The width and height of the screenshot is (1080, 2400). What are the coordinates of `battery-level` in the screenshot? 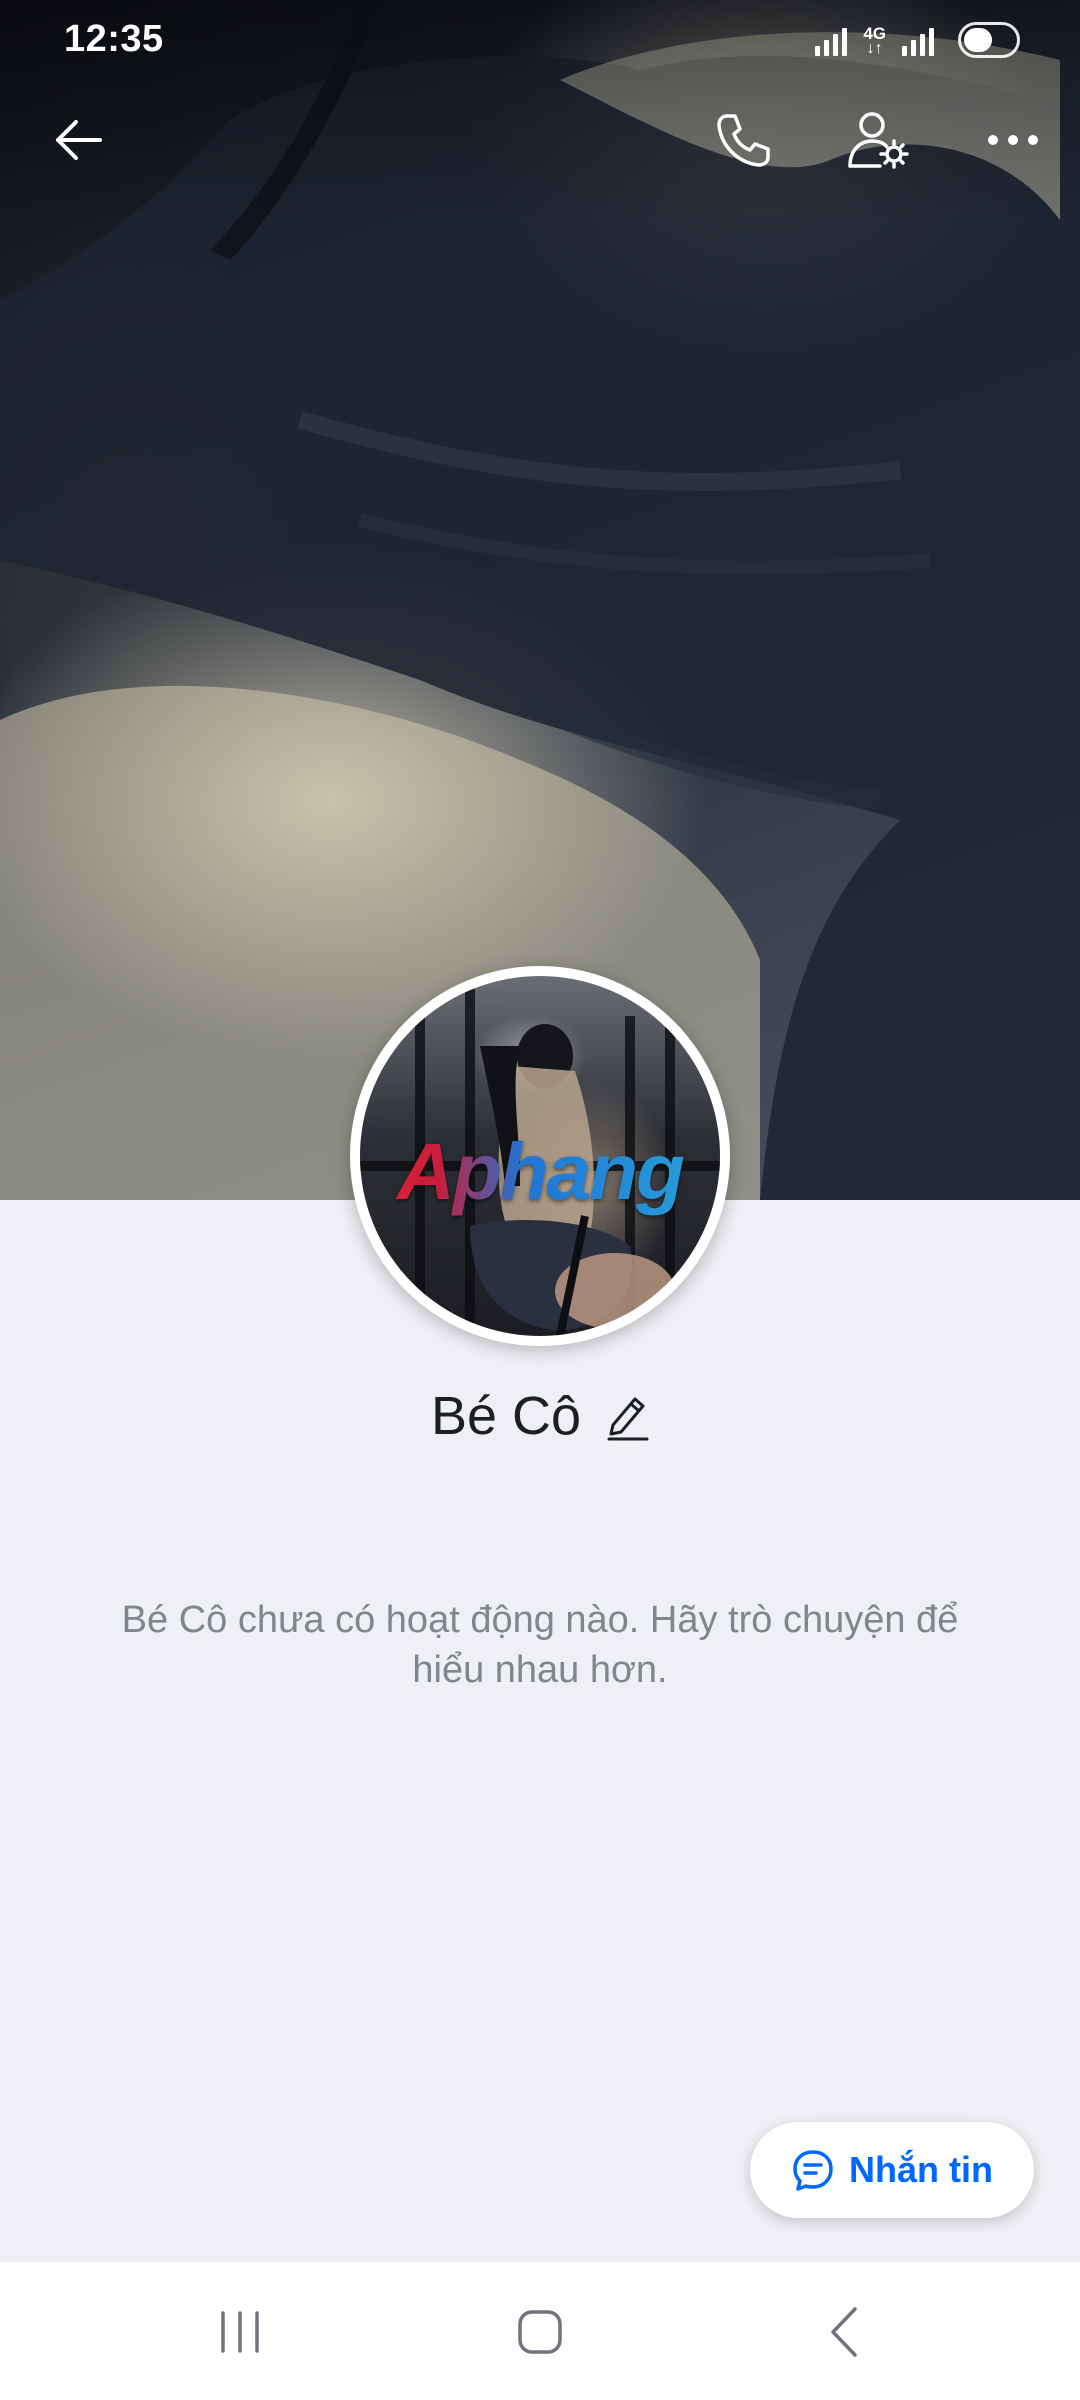 It's located at (978, 40).